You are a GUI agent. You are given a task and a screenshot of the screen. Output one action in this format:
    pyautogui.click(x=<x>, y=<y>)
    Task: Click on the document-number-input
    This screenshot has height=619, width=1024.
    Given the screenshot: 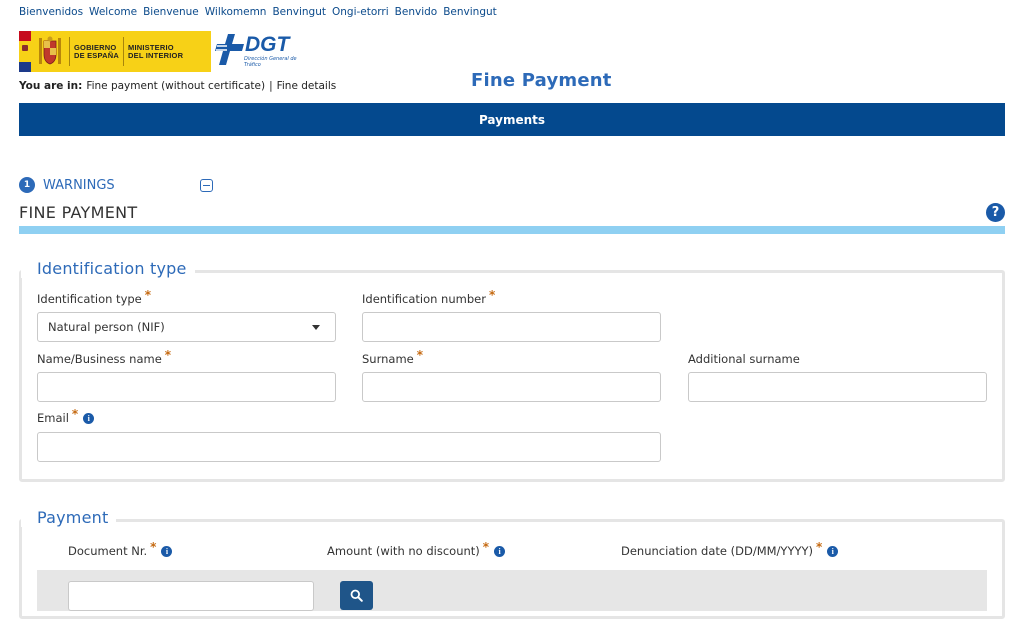 What is the action you would take?
    pyautogui.click(x=191, y=596)
    